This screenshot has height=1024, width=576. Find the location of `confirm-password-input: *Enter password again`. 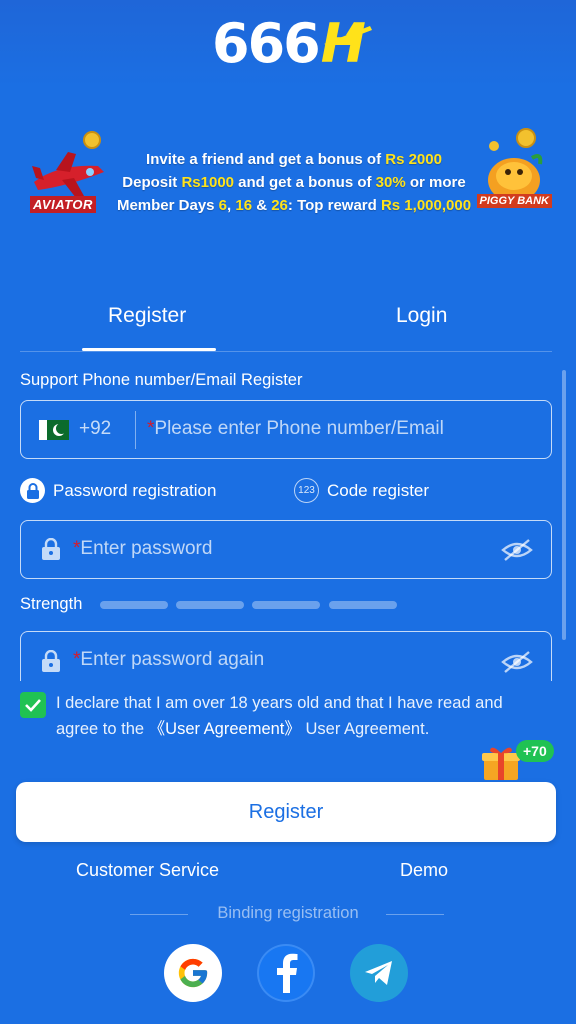

confirm-password-input: *Enter password again is located at coordinates (168, 660).